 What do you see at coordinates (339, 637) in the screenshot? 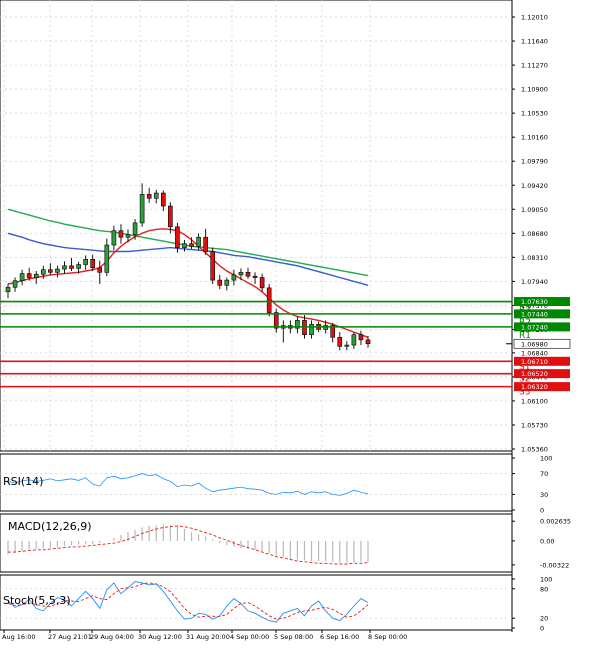
I see `x-tick-label: 6 Sep 16:00` at bounding box center [339, 637].